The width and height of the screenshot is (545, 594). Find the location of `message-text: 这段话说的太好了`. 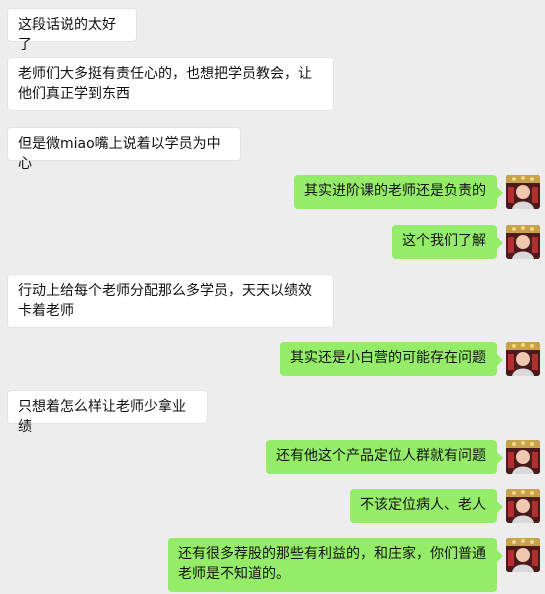

message-text: 这段话说的太好了 is located at coordinates (67, 35).